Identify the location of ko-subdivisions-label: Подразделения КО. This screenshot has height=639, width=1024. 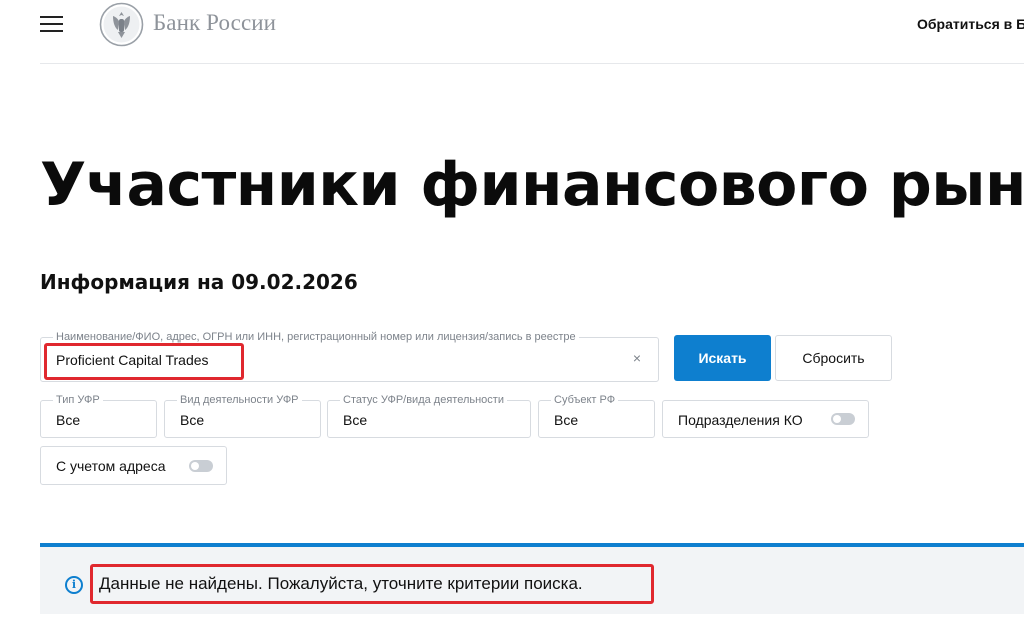
(740, 420).